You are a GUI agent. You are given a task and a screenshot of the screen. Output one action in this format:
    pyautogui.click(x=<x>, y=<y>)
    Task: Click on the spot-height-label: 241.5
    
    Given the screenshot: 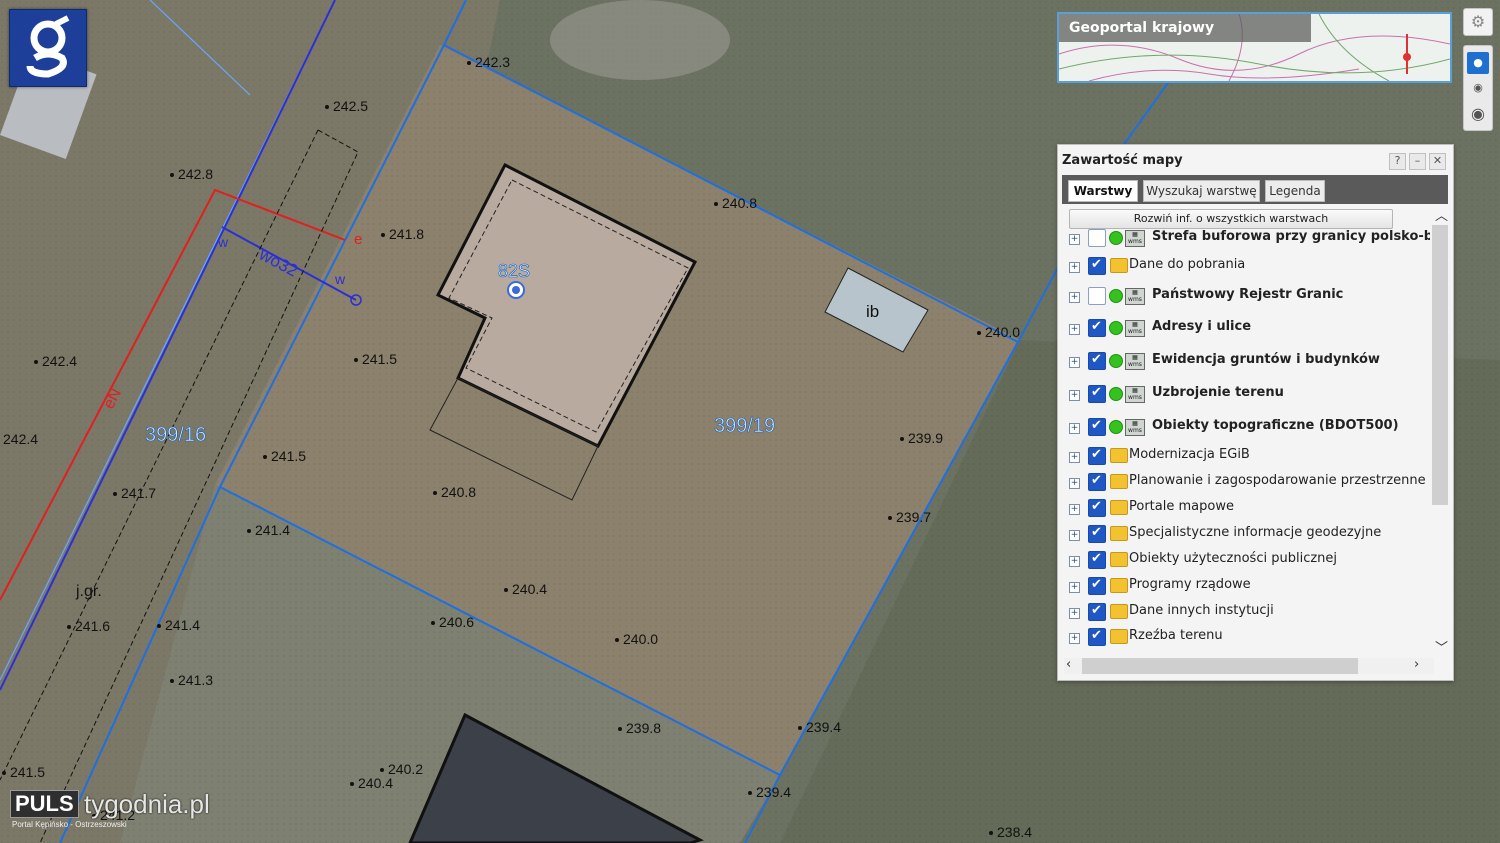 What is the action you would take?
    pyautogui.click(x=288, y=456)
    